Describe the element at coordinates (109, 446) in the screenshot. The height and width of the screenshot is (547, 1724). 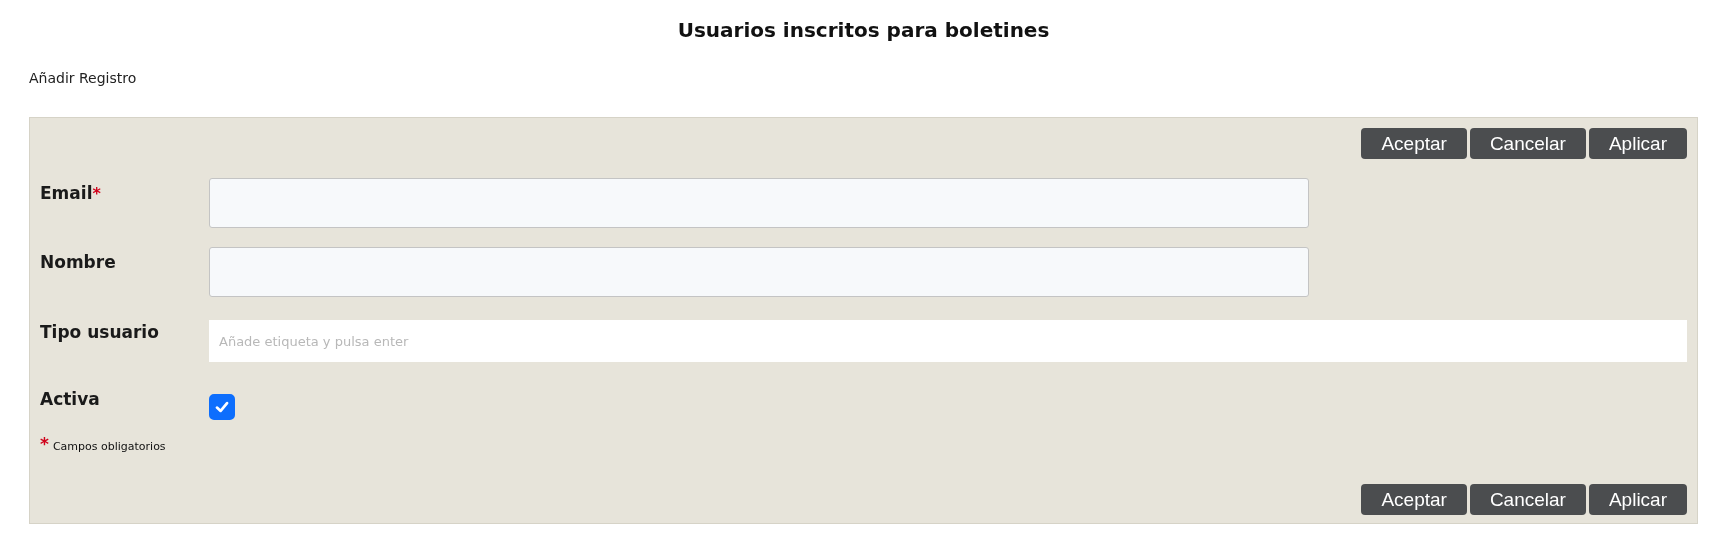
I see `footnote: Campos obligatorios` at that location.